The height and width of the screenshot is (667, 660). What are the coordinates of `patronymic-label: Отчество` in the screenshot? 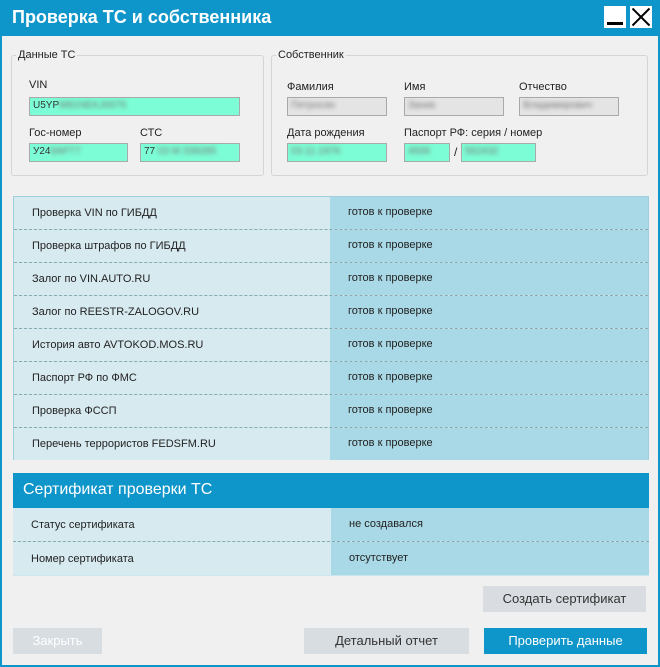 It's located at (543, 87).